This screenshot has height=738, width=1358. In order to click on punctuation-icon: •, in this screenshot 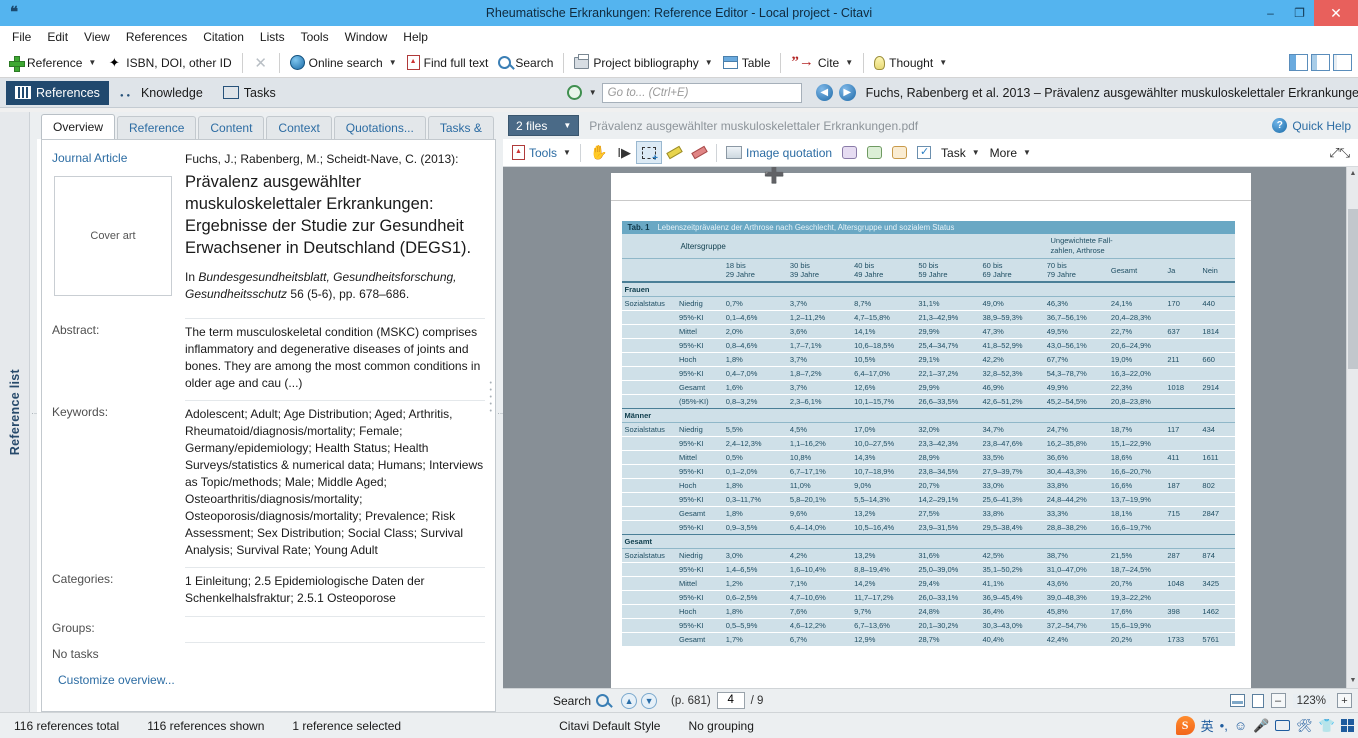, I will do `click(1224, 725)`.